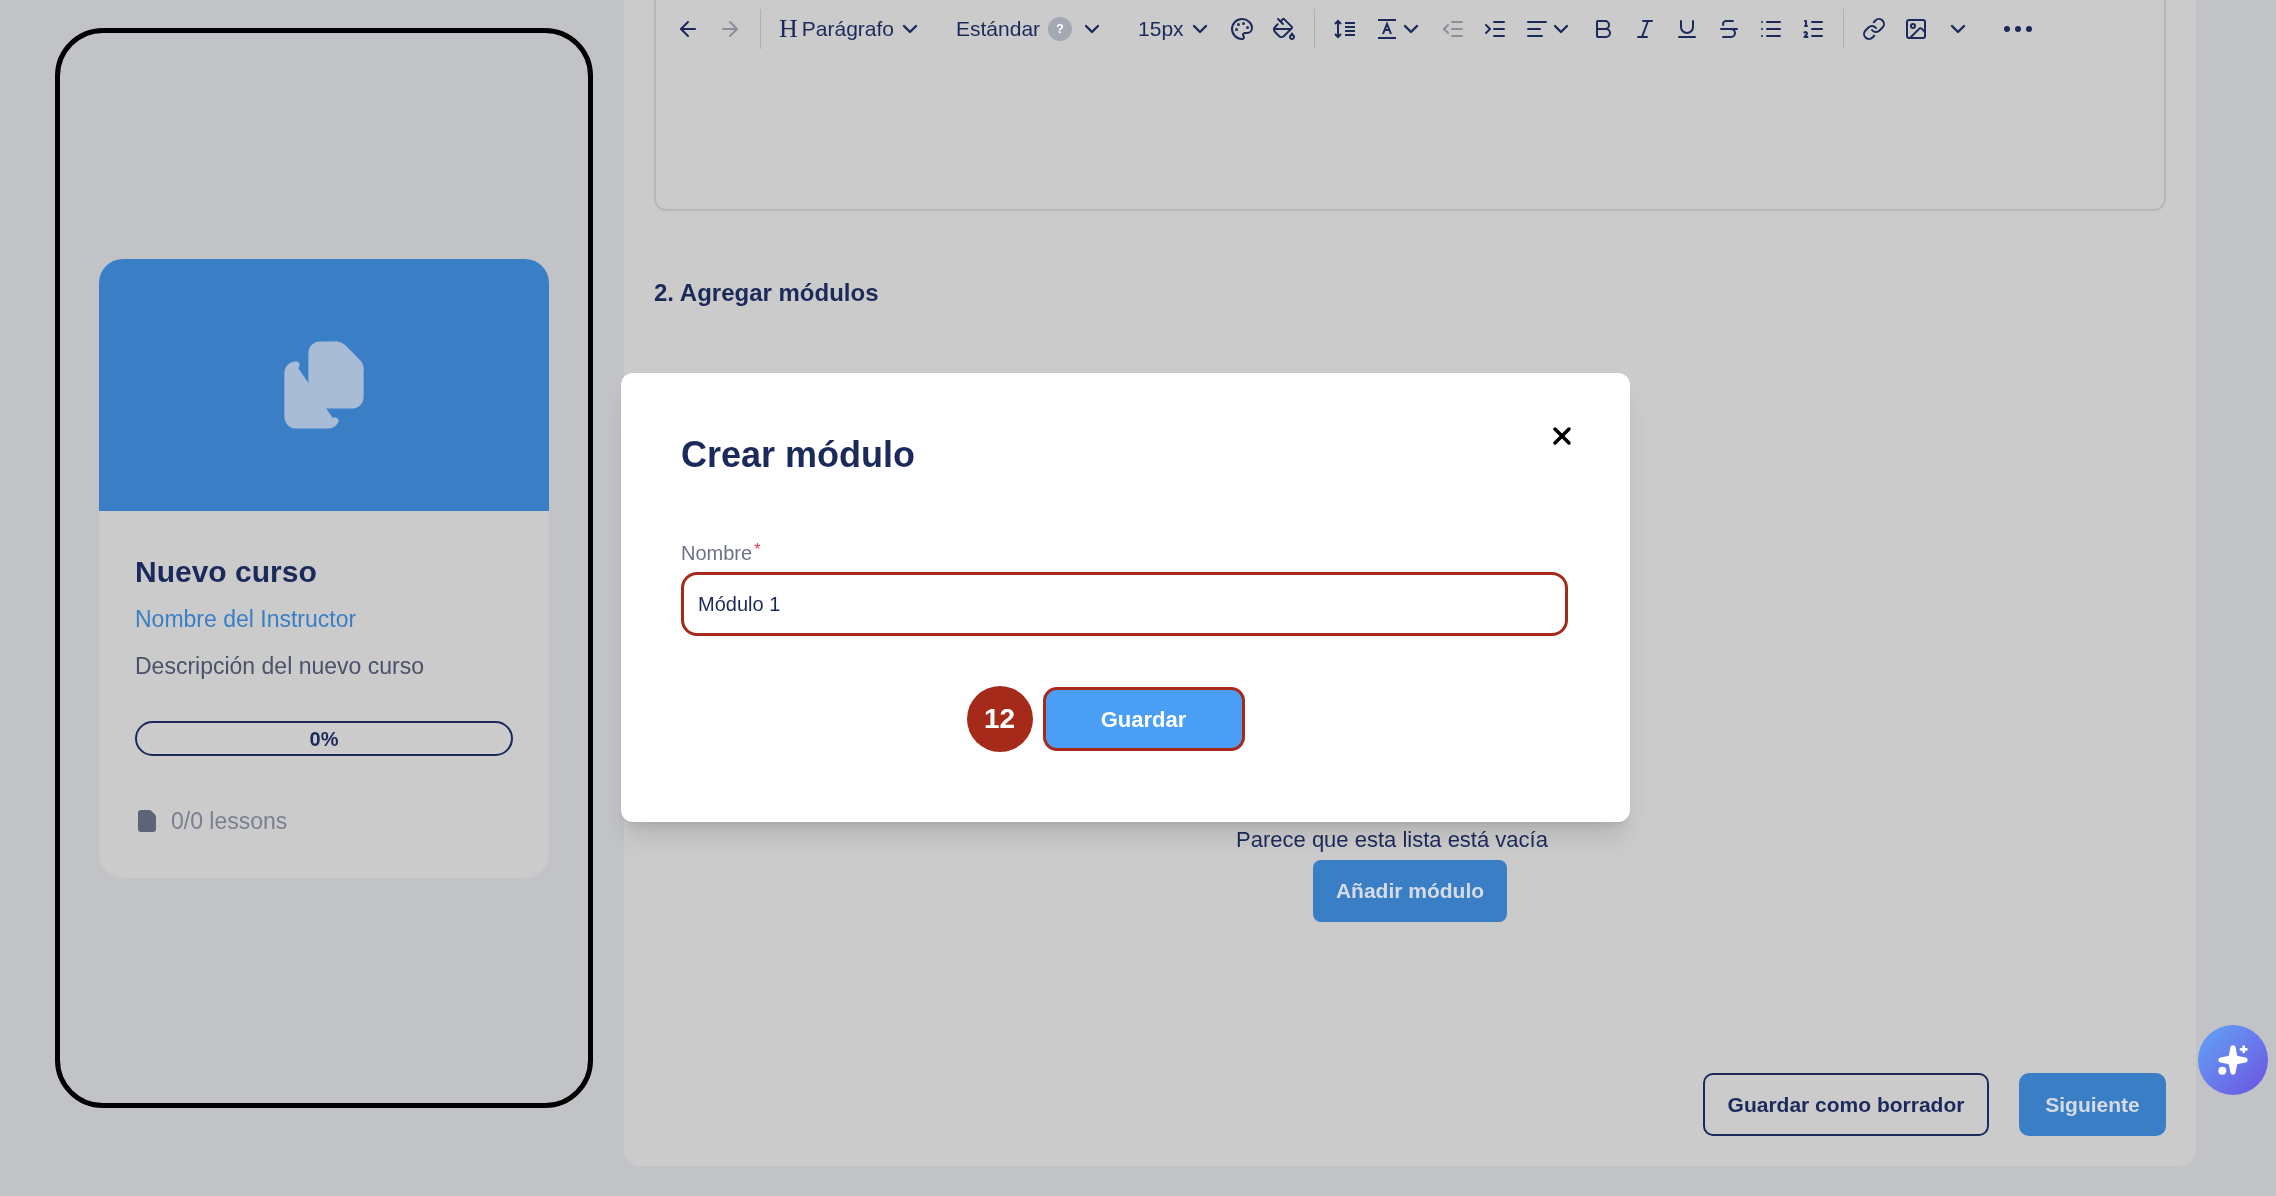 This screenshot has height=1196, width=2276. I want to click on step-badge: 12, so click(999, 719).